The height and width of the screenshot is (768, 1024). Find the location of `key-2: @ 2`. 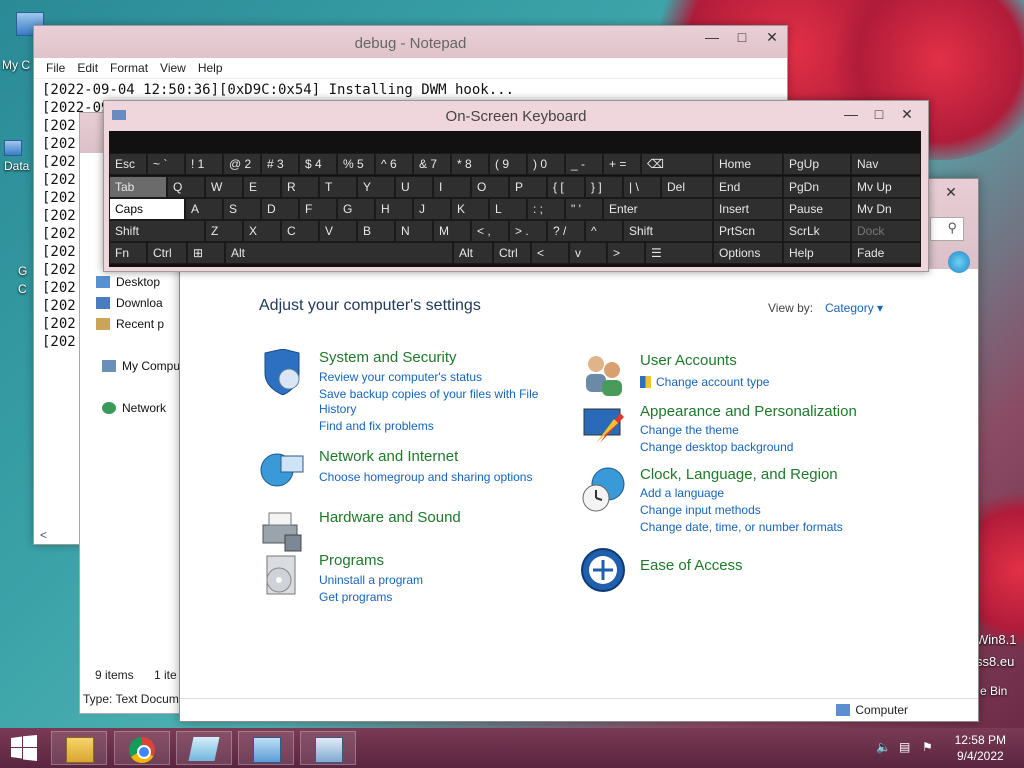

key-2: @ 2 is located at coordinates (242, 164).